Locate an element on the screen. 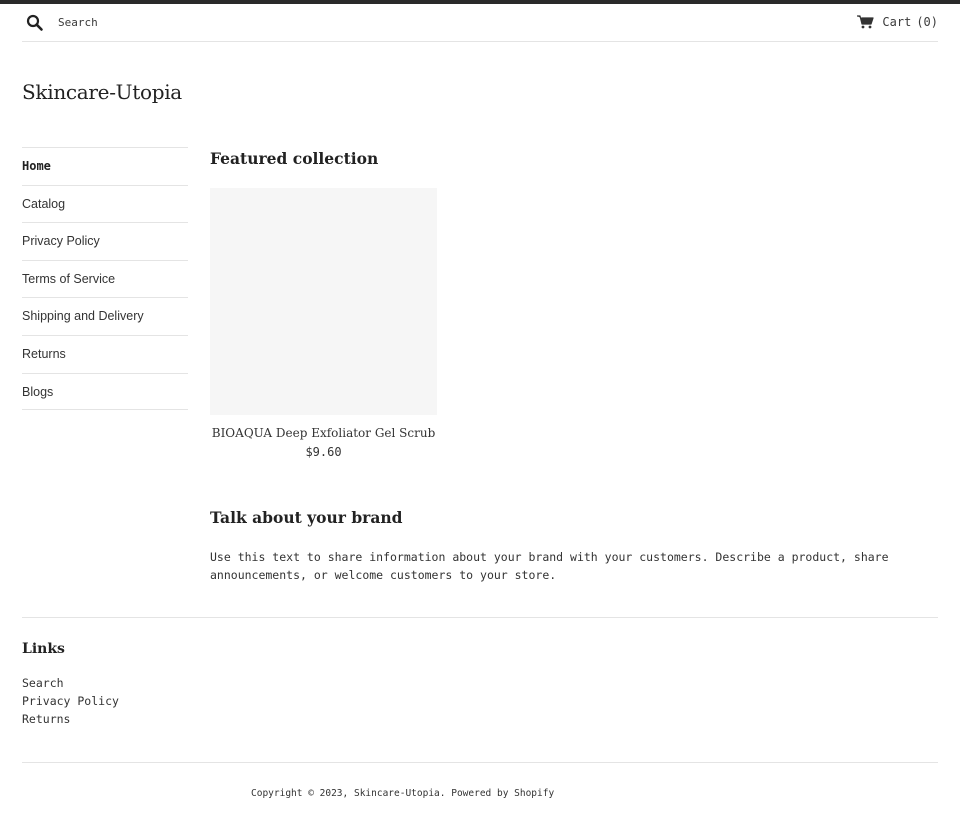 This screenshot has height=826, width=960. cart-link: Cart (0) is located at coordinates (897, 22).